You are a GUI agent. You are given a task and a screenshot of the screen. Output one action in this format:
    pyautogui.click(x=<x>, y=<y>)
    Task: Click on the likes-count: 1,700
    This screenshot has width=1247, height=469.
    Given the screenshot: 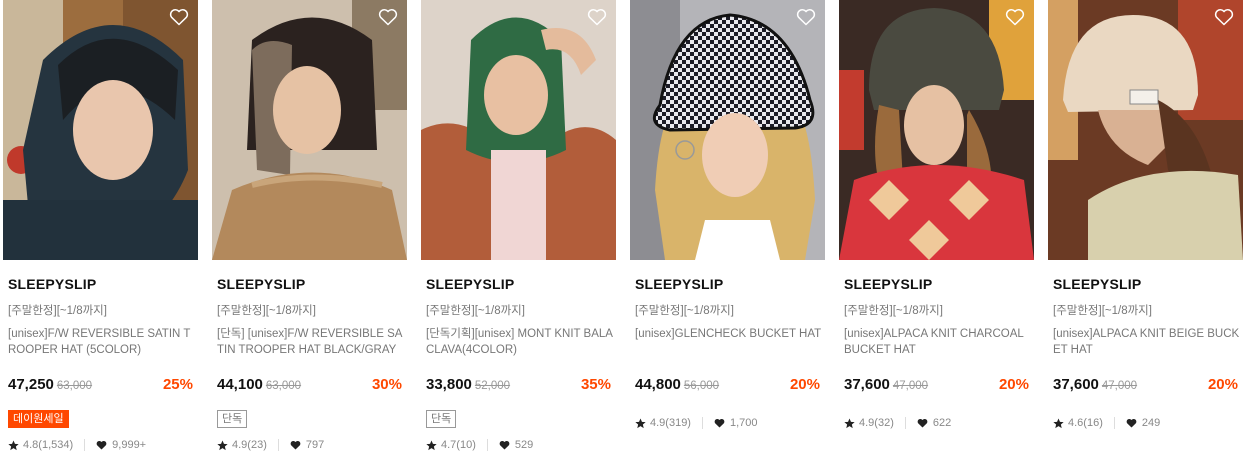 What is the action you would take?
    pyautogui.click(x=743, y=423)
    